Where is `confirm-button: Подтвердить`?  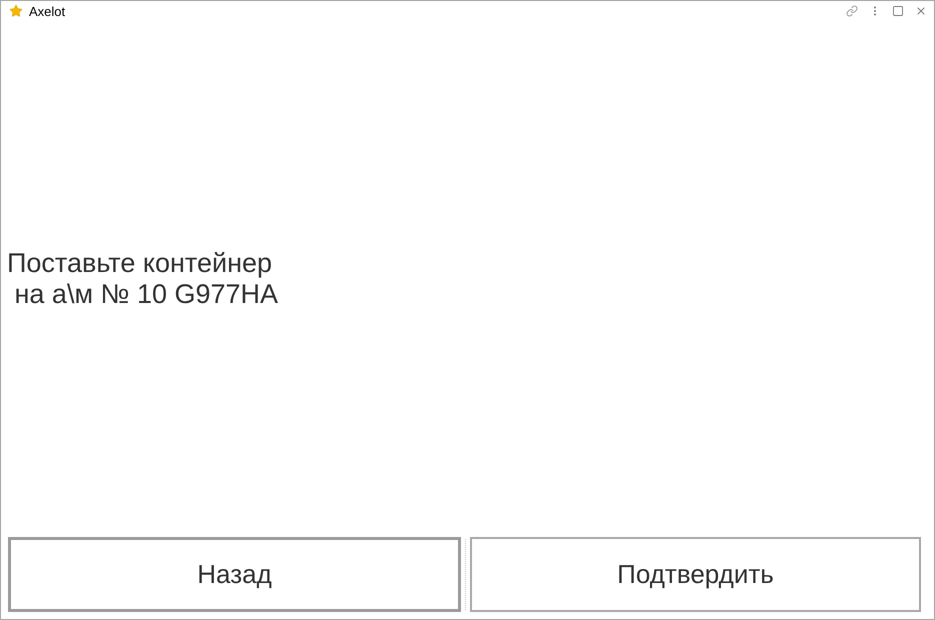
confirm-button: Подтвердить is located at coordinates (695, 574).